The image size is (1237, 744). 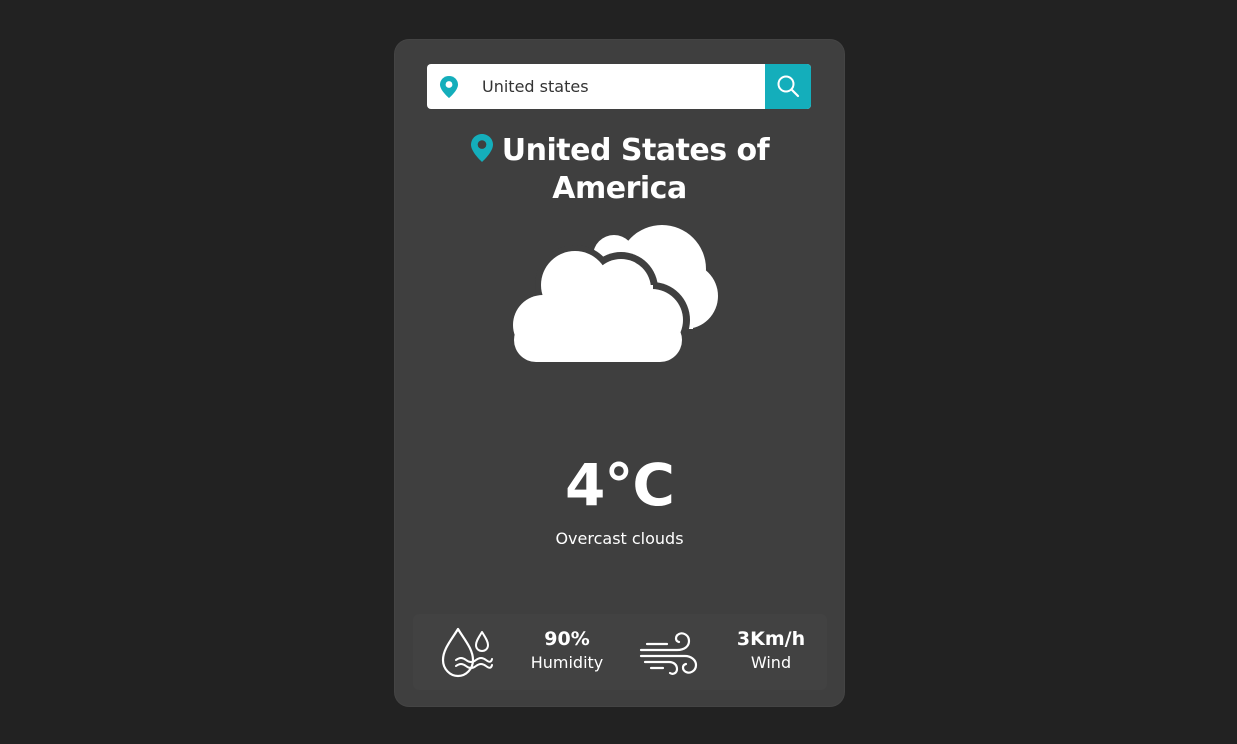 I want to click on wind-label: Wind, so click(x=771, y=662).